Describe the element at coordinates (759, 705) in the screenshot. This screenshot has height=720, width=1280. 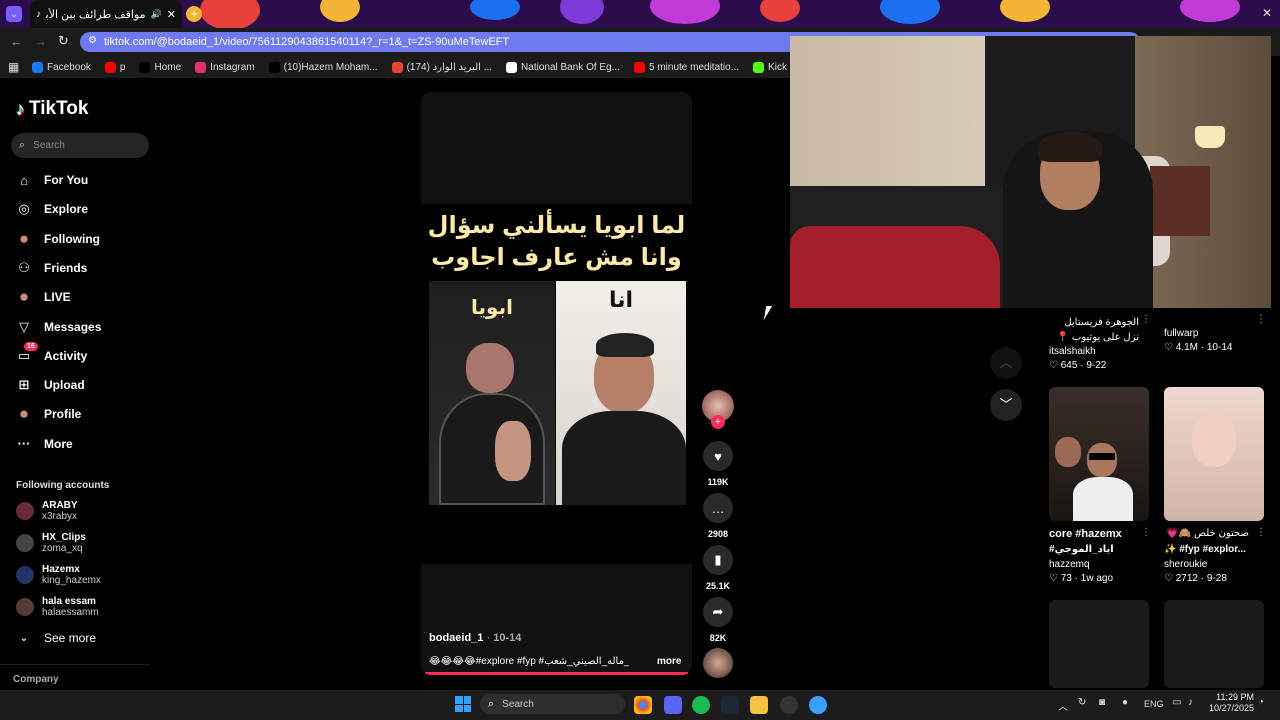
I see `file-explorer-icon` at that location.